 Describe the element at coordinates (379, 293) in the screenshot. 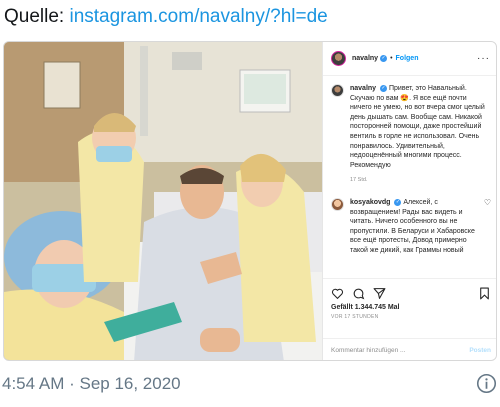

I see `share-icon` at that location.